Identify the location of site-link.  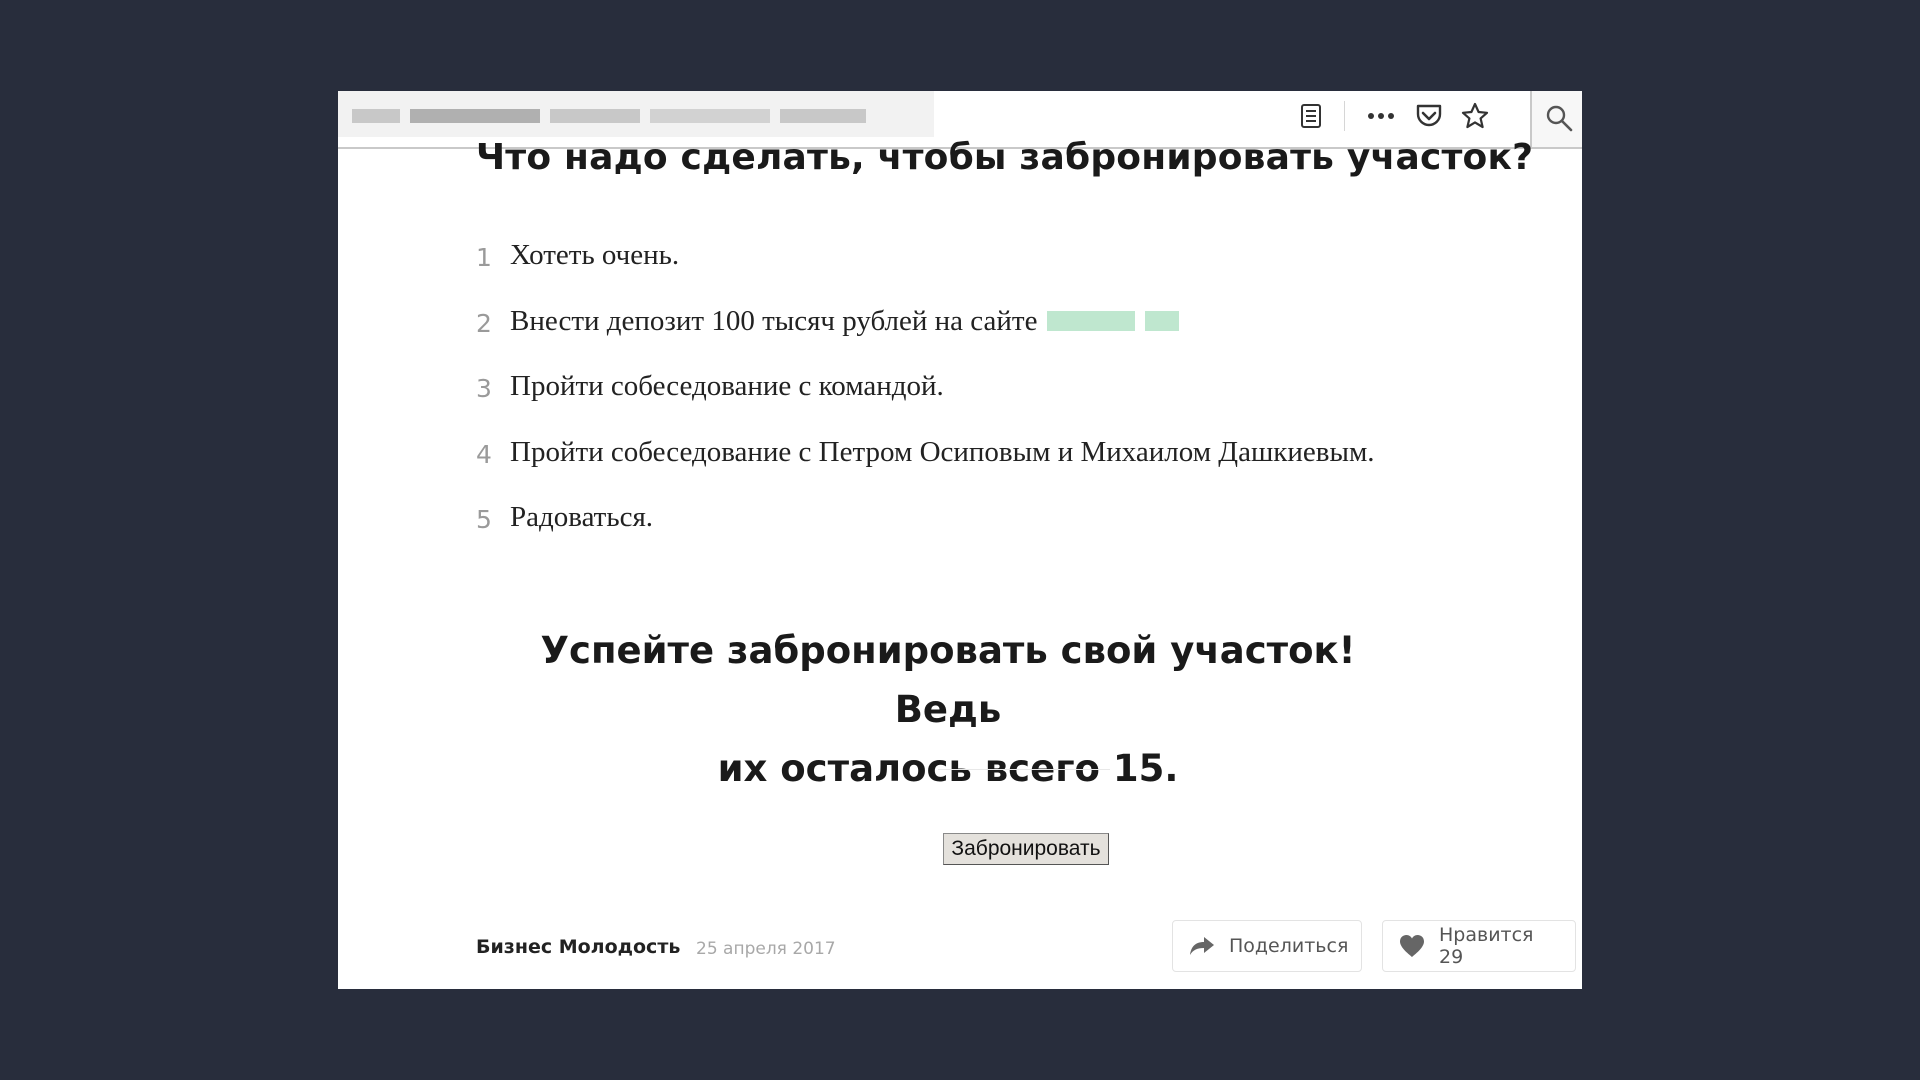
(1118, 322).